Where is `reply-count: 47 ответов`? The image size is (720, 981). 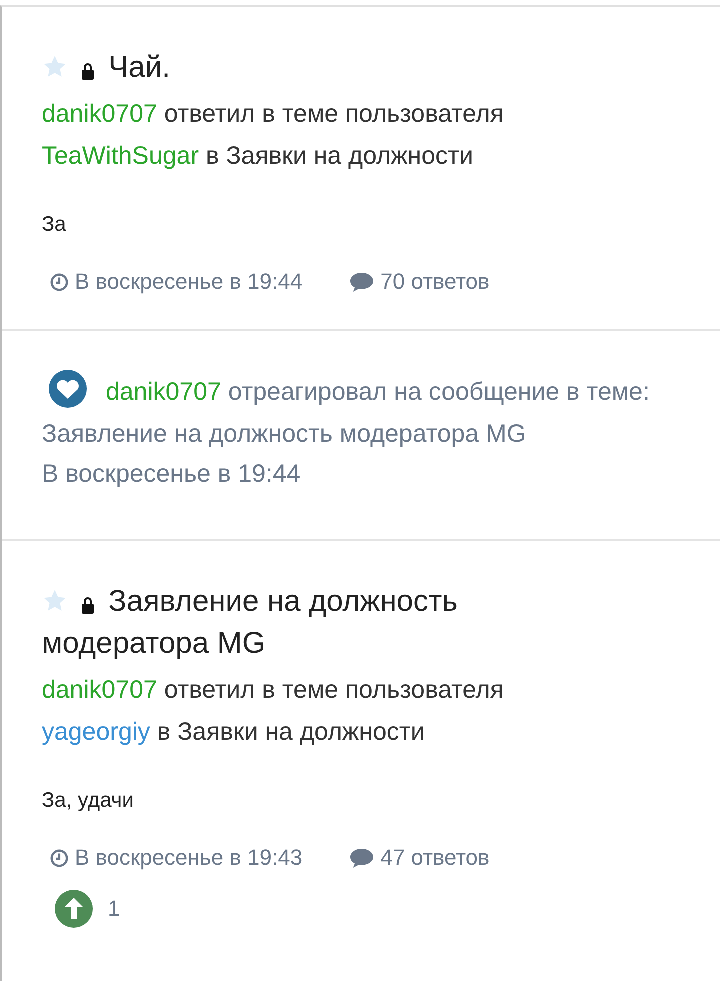
reply-count: 47 ответов is located at coordinates (435, 858).